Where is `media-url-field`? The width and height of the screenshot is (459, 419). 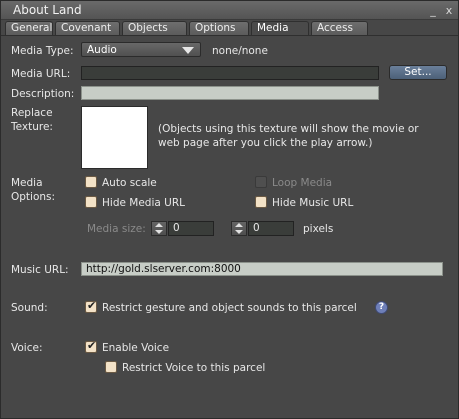 media-url-field is located at coordinates (230, 73).